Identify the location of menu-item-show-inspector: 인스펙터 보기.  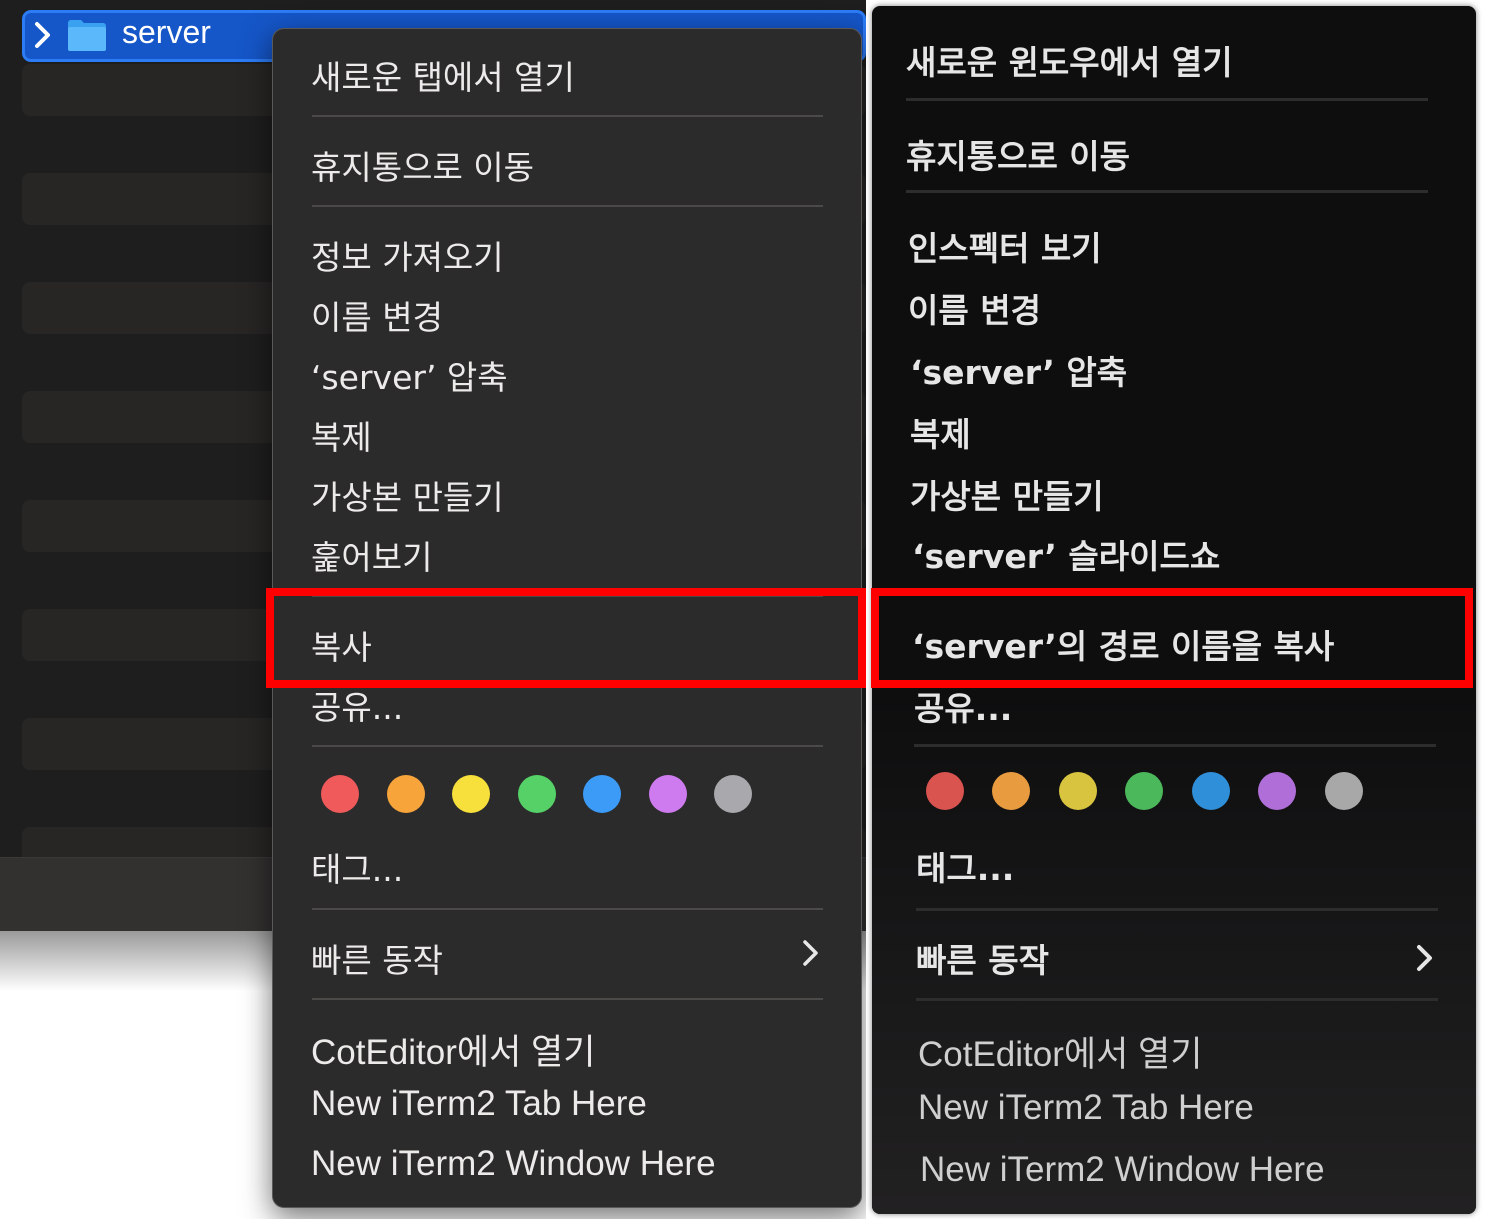
(1005, 246).